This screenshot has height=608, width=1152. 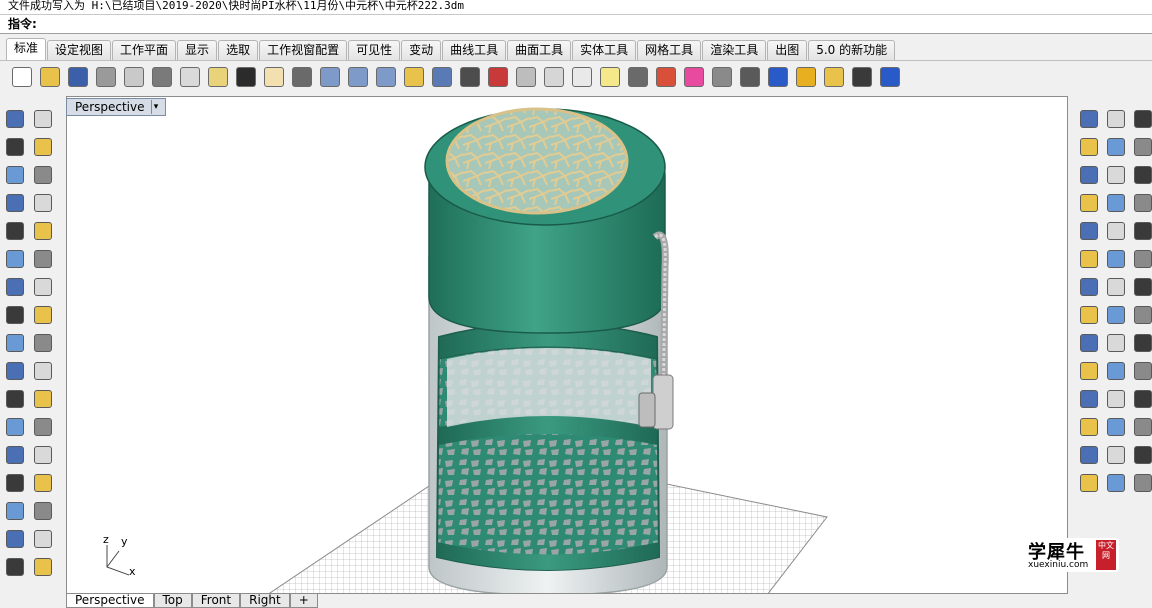 What do you see at coordinates (666, 77) in the screenshot?
I see `layer-button` at bounding box center [666, 77].